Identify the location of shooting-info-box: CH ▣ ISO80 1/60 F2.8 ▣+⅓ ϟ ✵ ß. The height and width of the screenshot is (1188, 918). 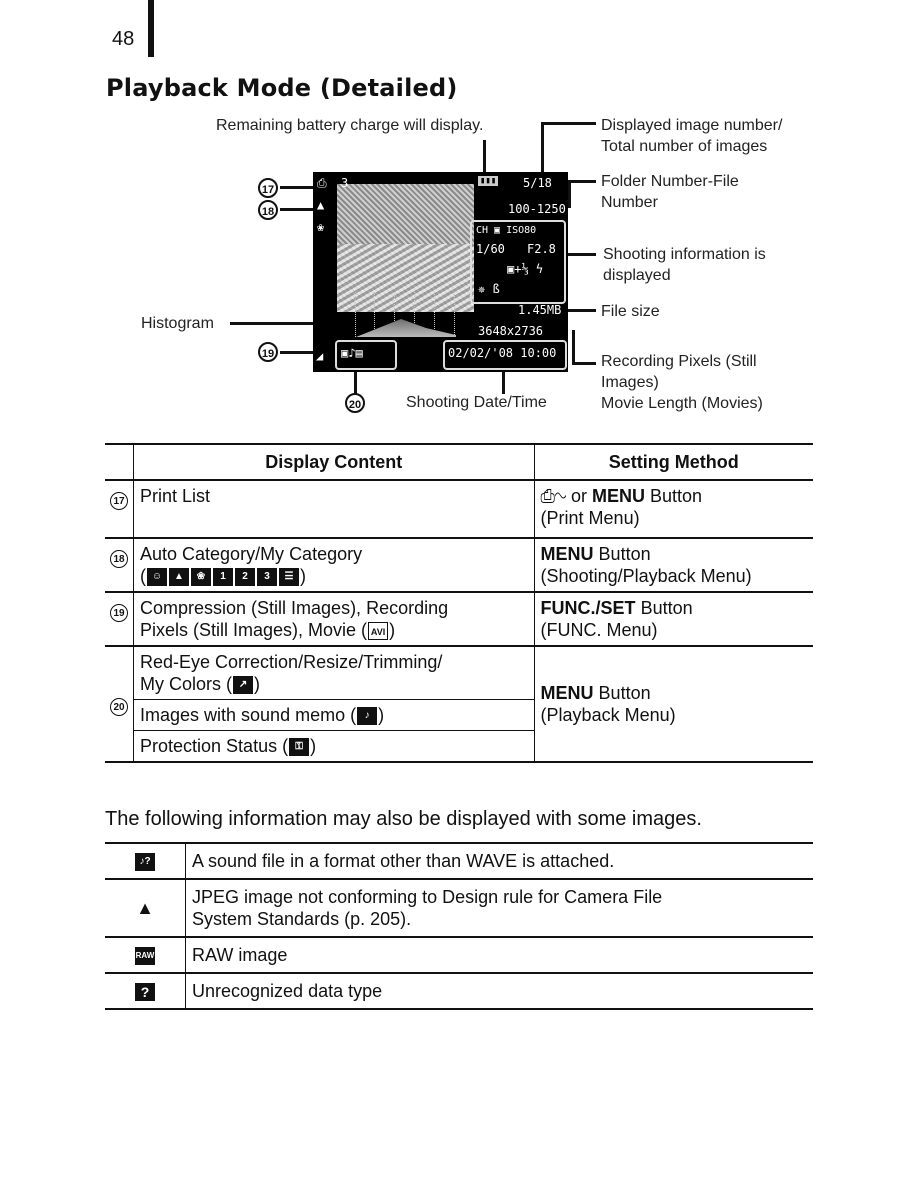
(518, 262).